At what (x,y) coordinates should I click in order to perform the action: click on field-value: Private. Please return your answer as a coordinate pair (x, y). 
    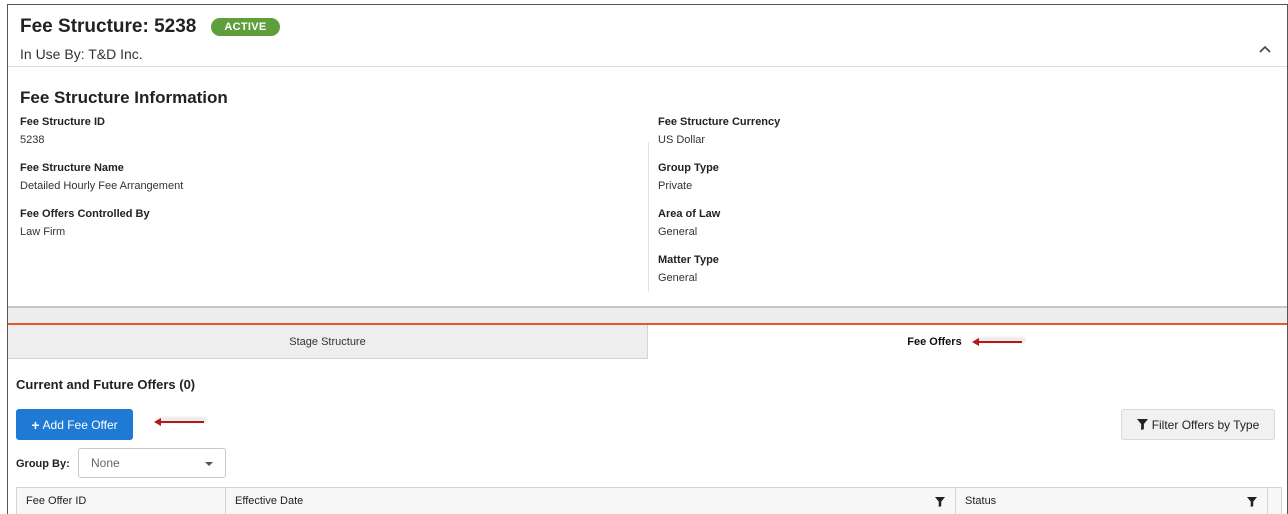
    Looking at the image, I should click on (675, 186).